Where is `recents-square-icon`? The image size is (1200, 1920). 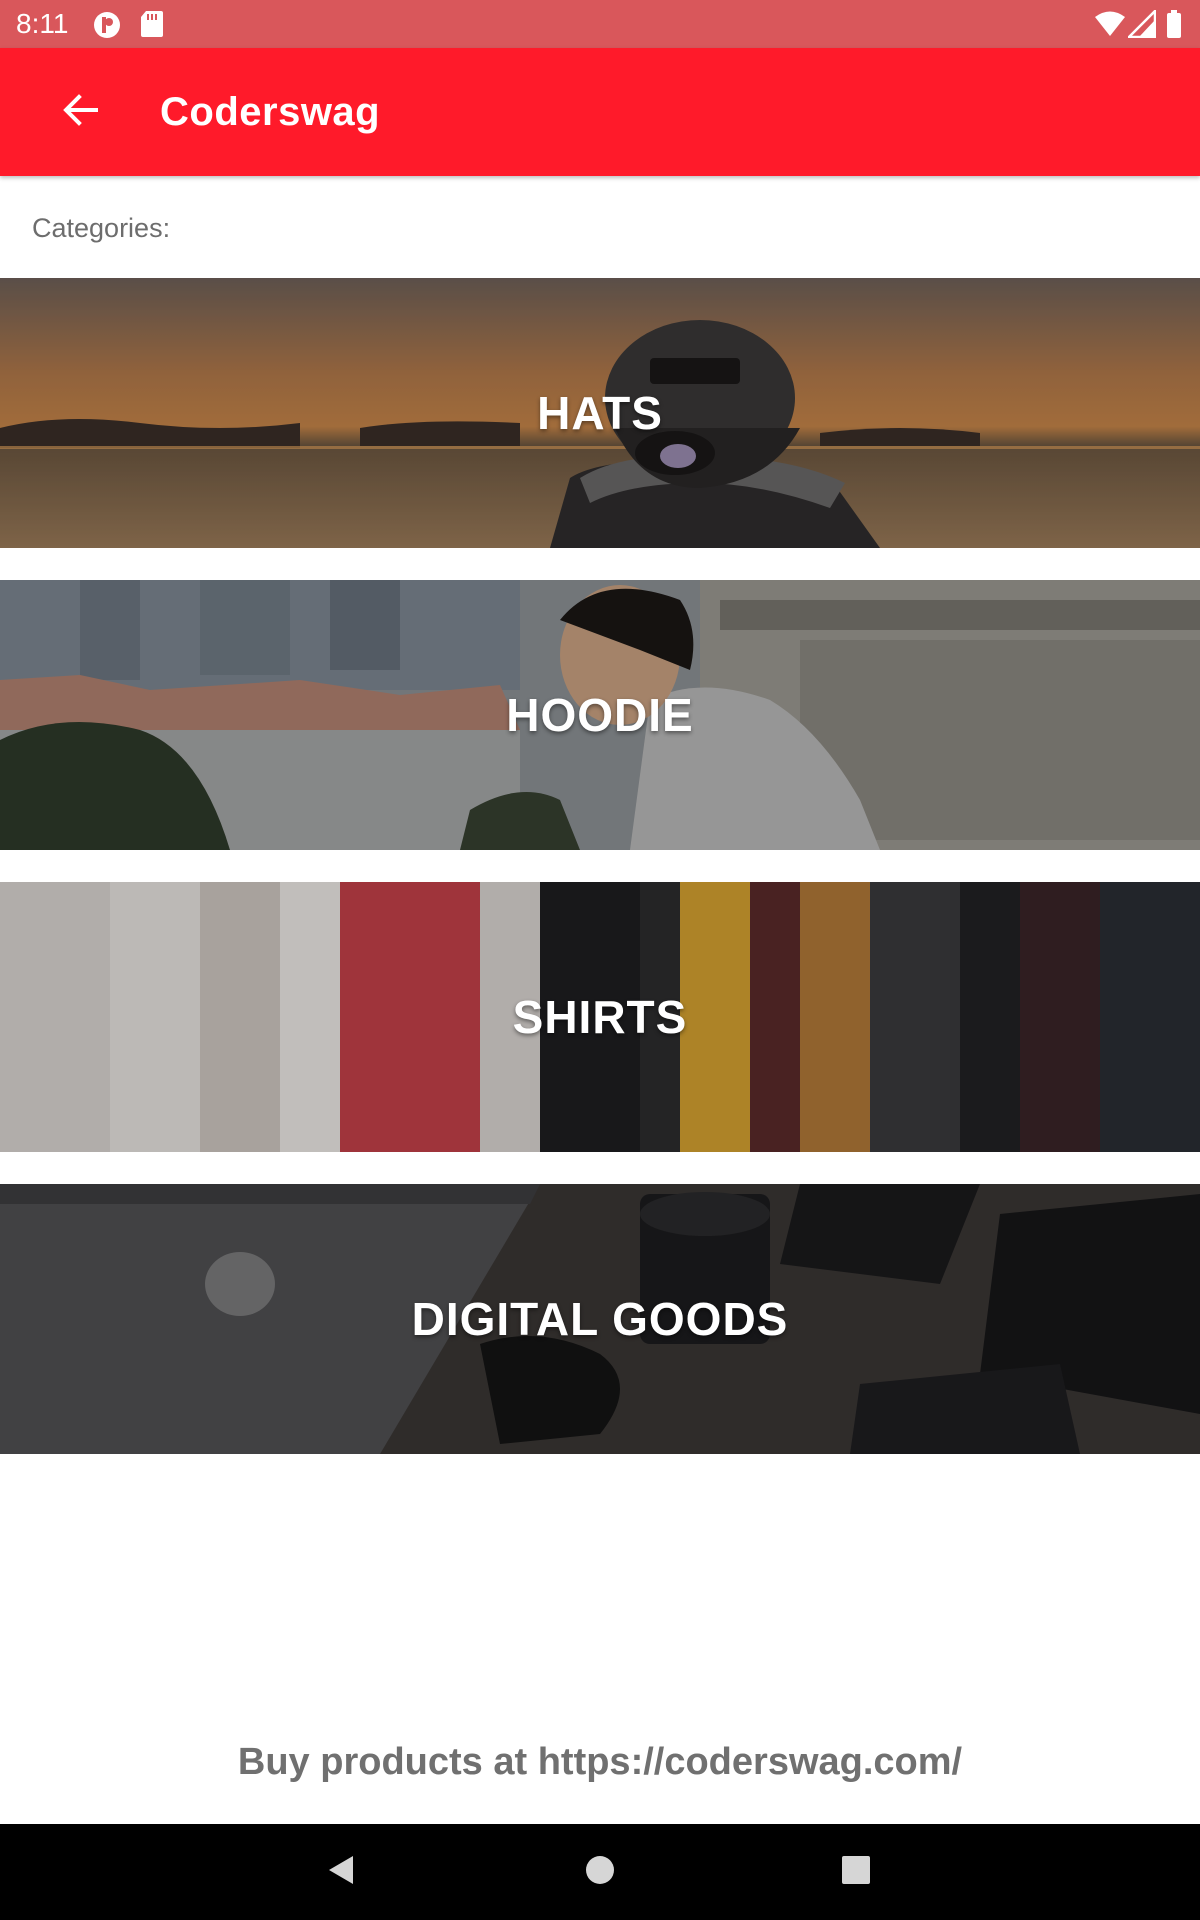 recents-square-icon is located at coordinates (856, 1872).